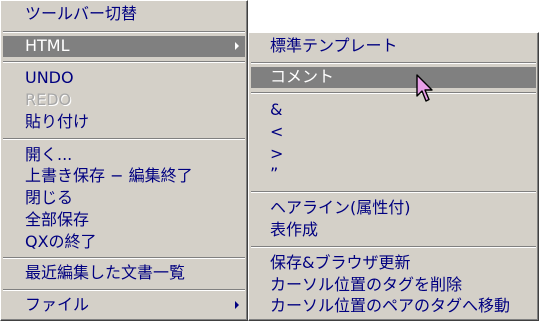  I want to click on menu-item-undo: UNDO, so click(124, 78).